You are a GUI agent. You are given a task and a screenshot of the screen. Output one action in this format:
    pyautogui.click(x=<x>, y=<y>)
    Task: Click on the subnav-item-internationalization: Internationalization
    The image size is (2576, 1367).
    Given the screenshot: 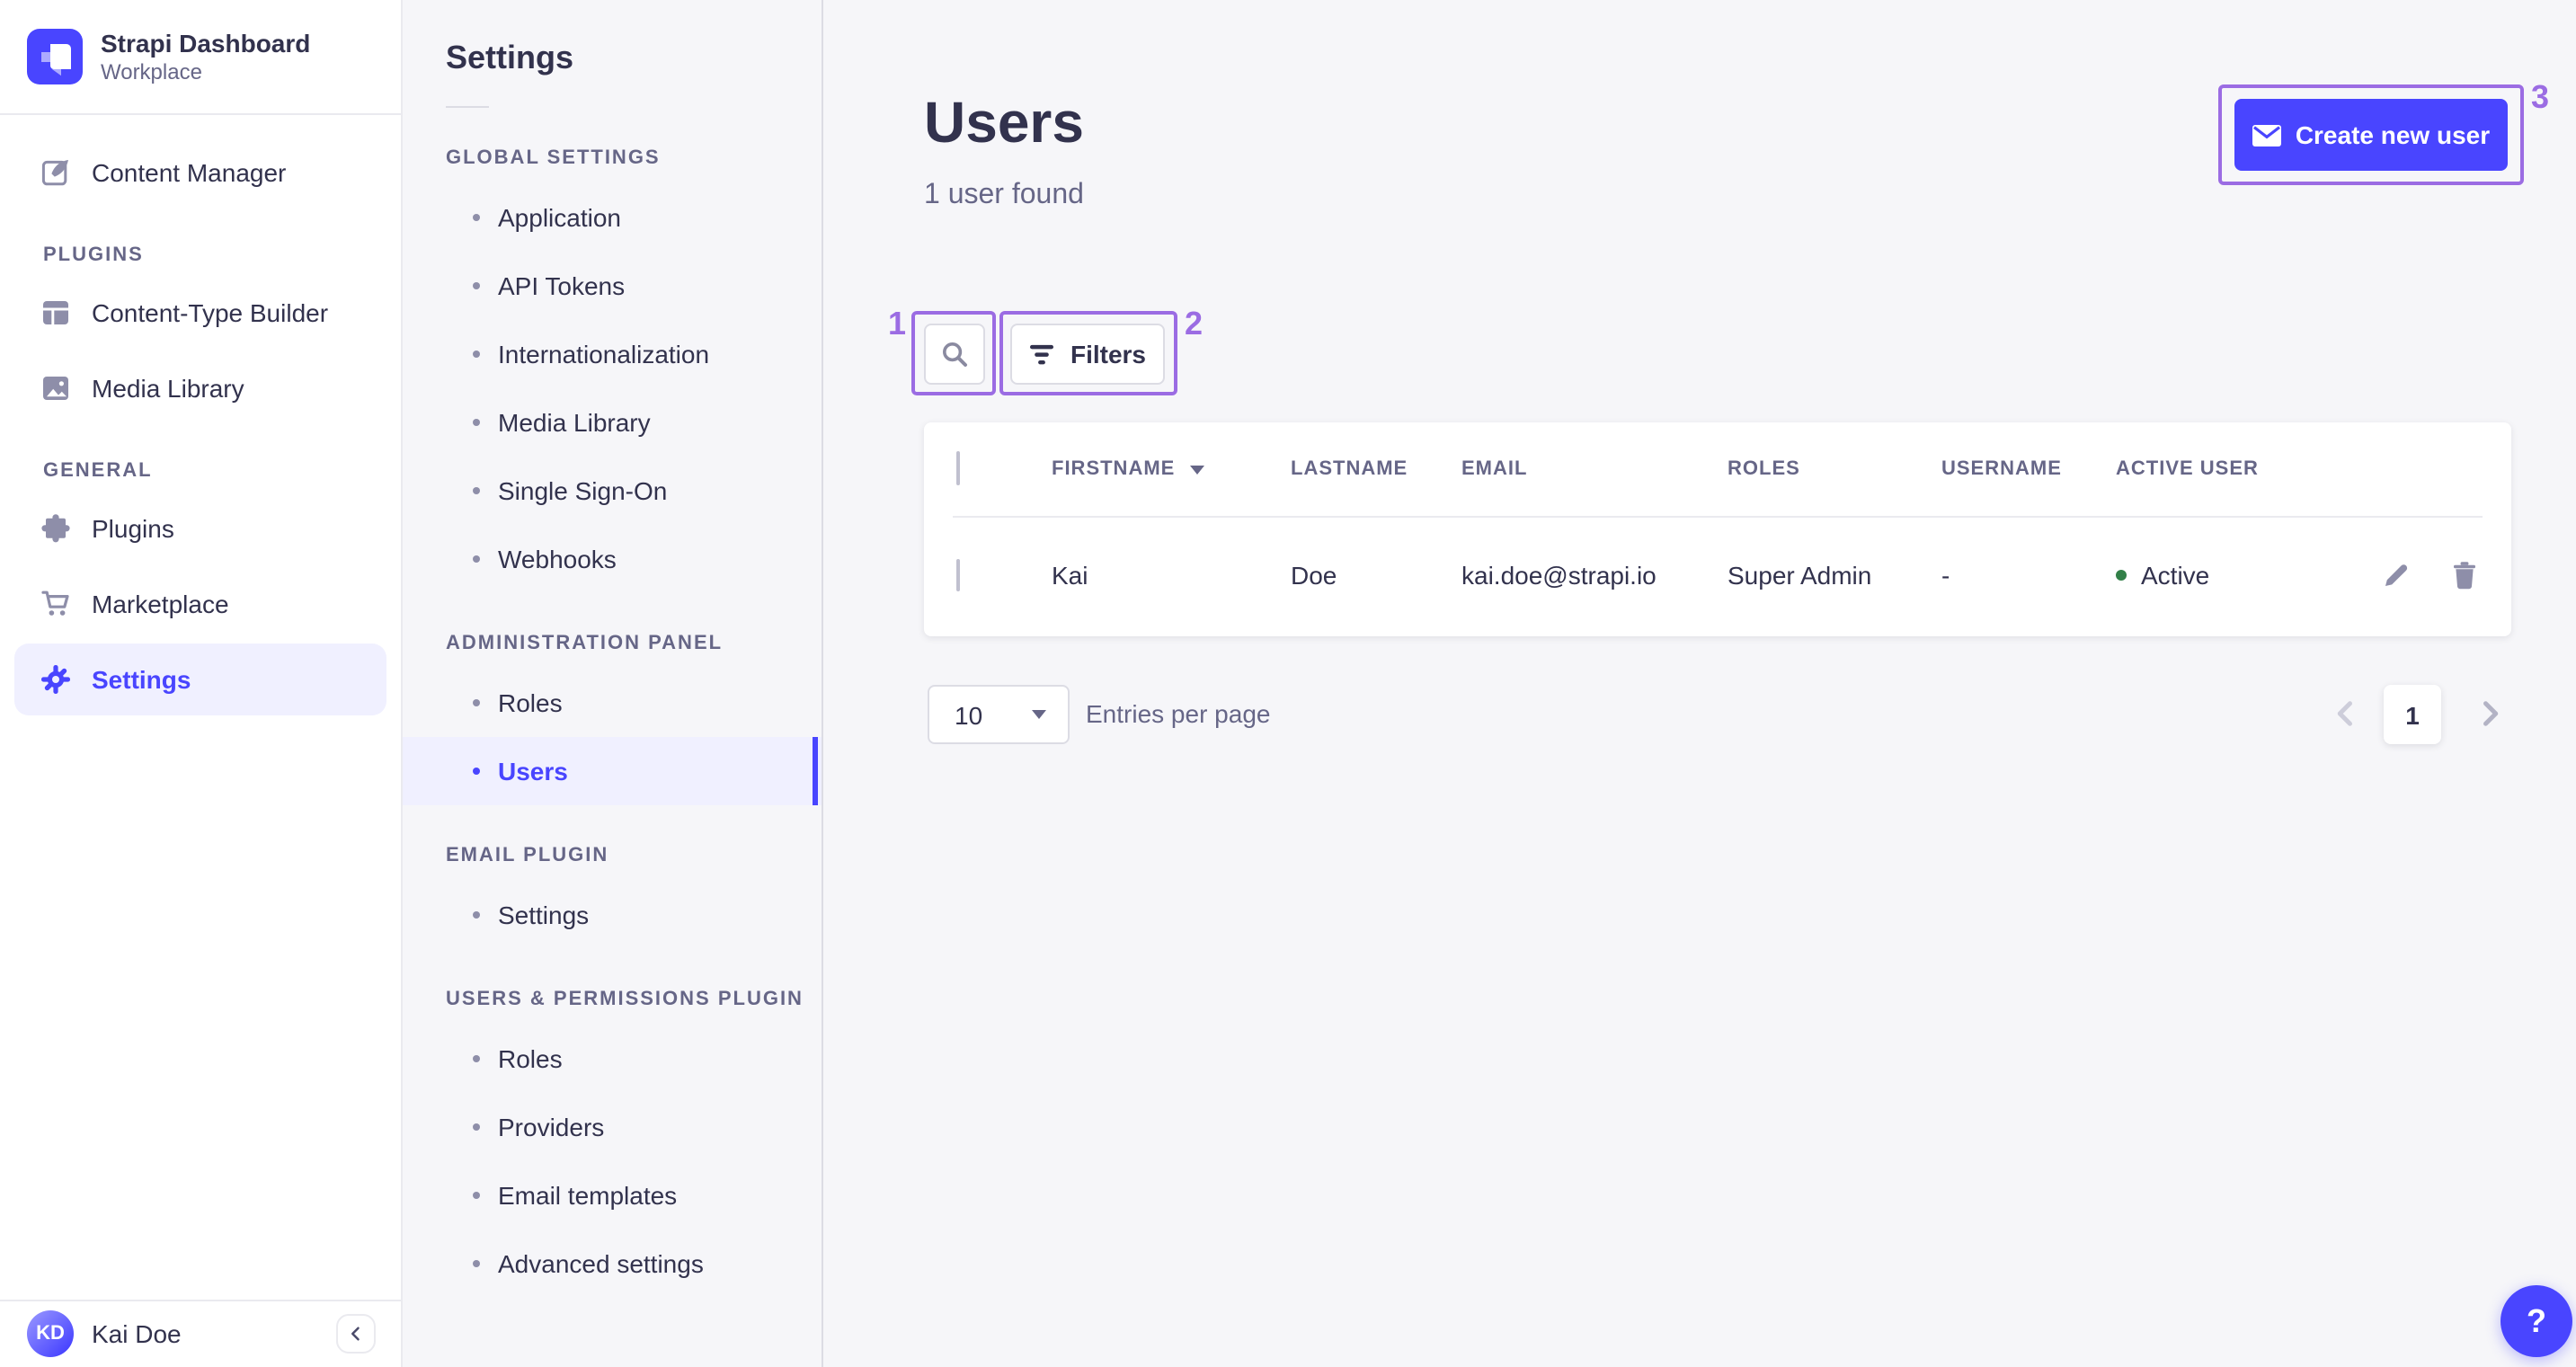 What is the action you would take?
    pyautogui.click(x=612, y=354)
    